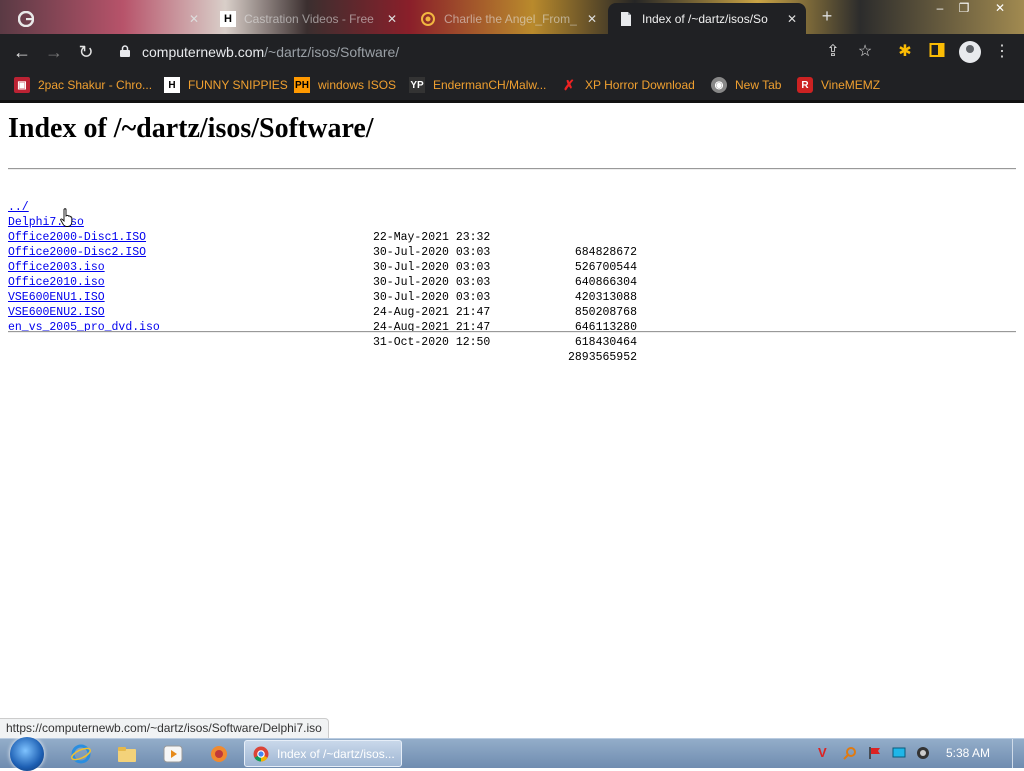 This screenshot has height=771, width=1024. I want to click on globe-icon: ◉, so click(719, 85).